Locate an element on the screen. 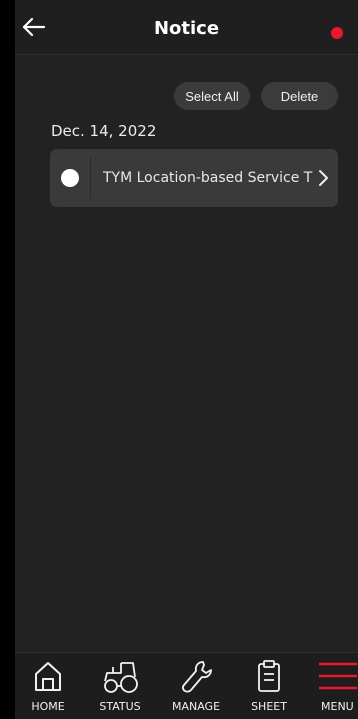  clipboard-icon is located at coordinates (269, 676).